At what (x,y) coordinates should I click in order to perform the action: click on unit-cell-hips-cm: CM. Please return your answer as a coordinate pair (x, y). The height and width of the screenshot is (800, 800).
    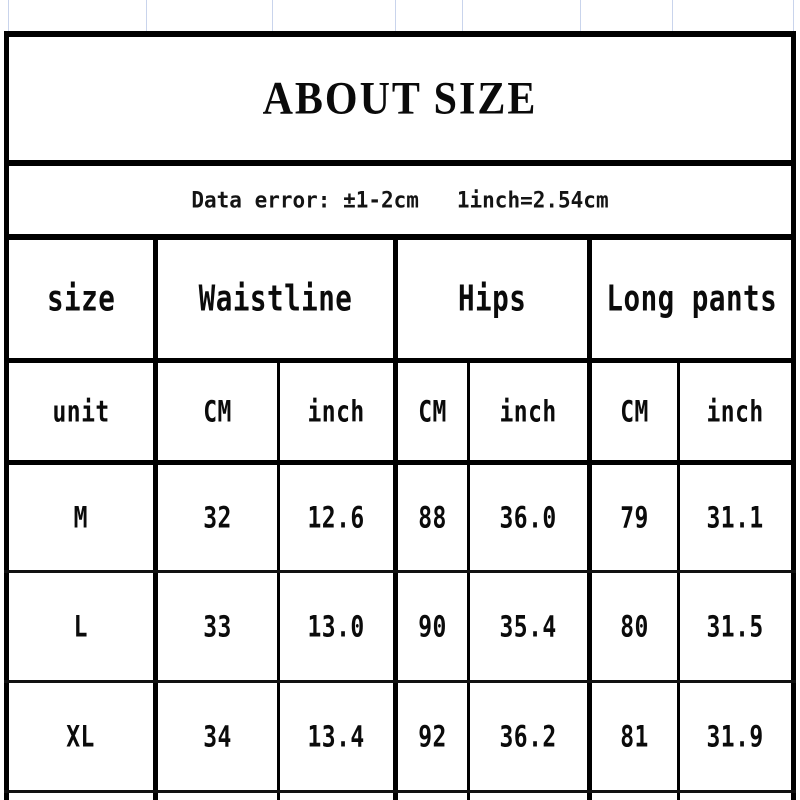
    Looking at the image, I should click on (432, 411).